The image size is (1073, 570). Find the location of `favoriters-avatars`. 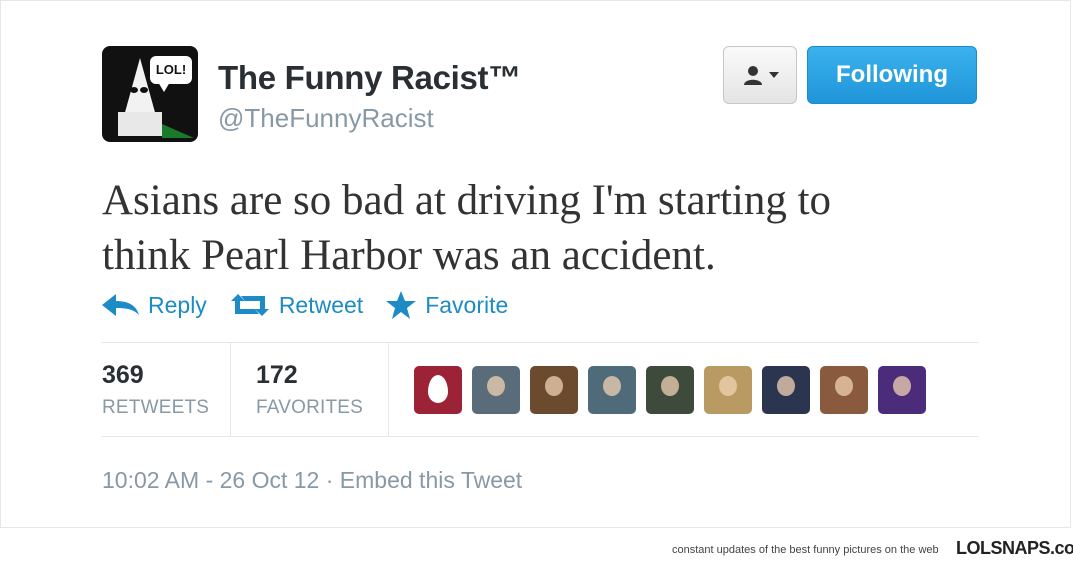

favoriters-avatars is located at coordinates (675, 390).